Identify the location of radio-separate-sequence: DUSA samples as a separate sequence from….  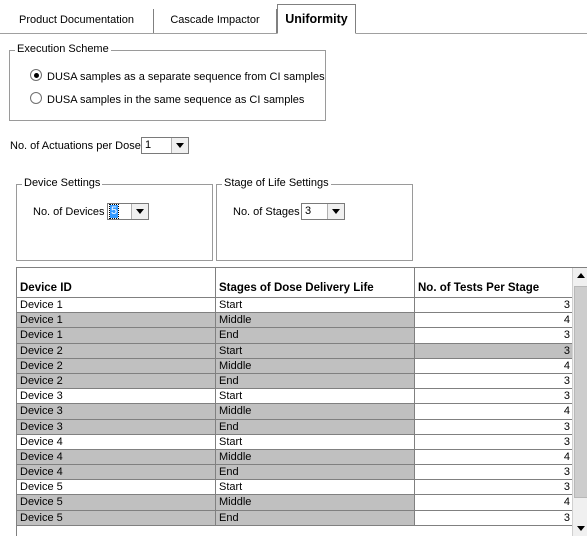
(177, 76).